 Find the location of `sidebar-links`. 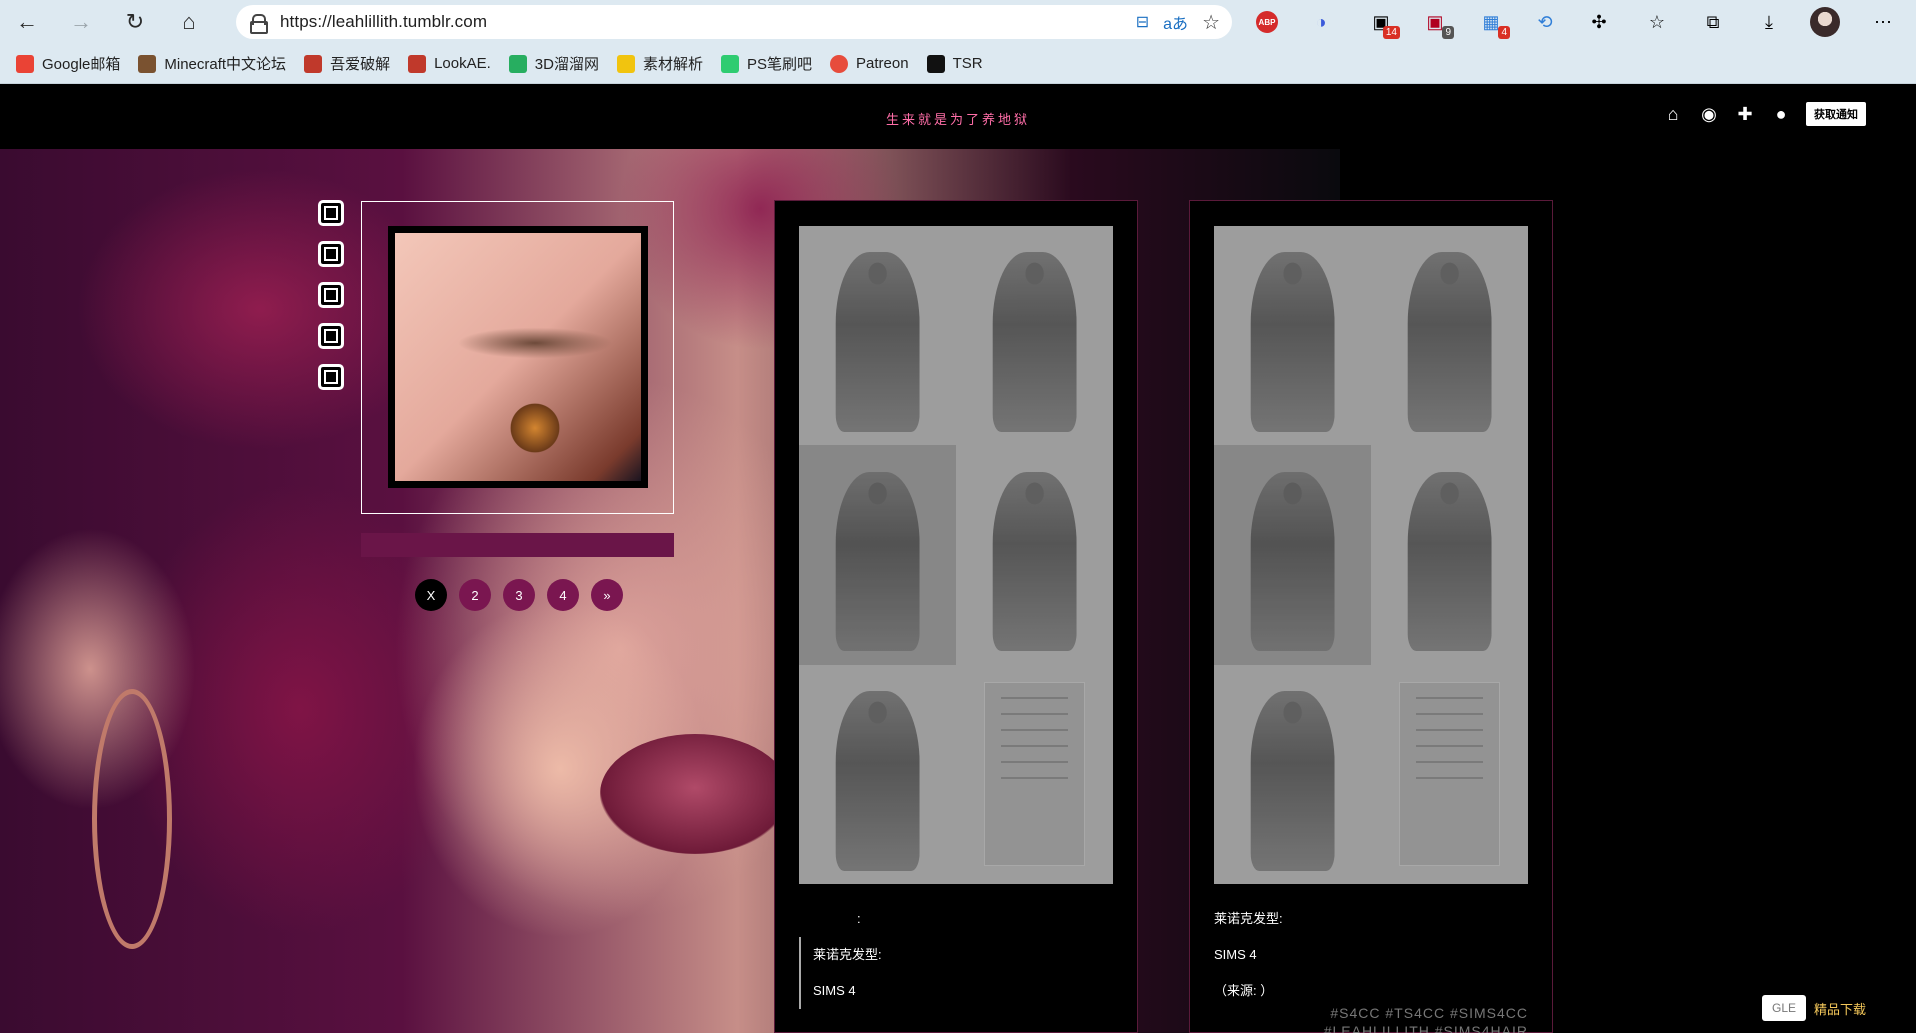

sidebar-links is located at coordinates (331, 295).